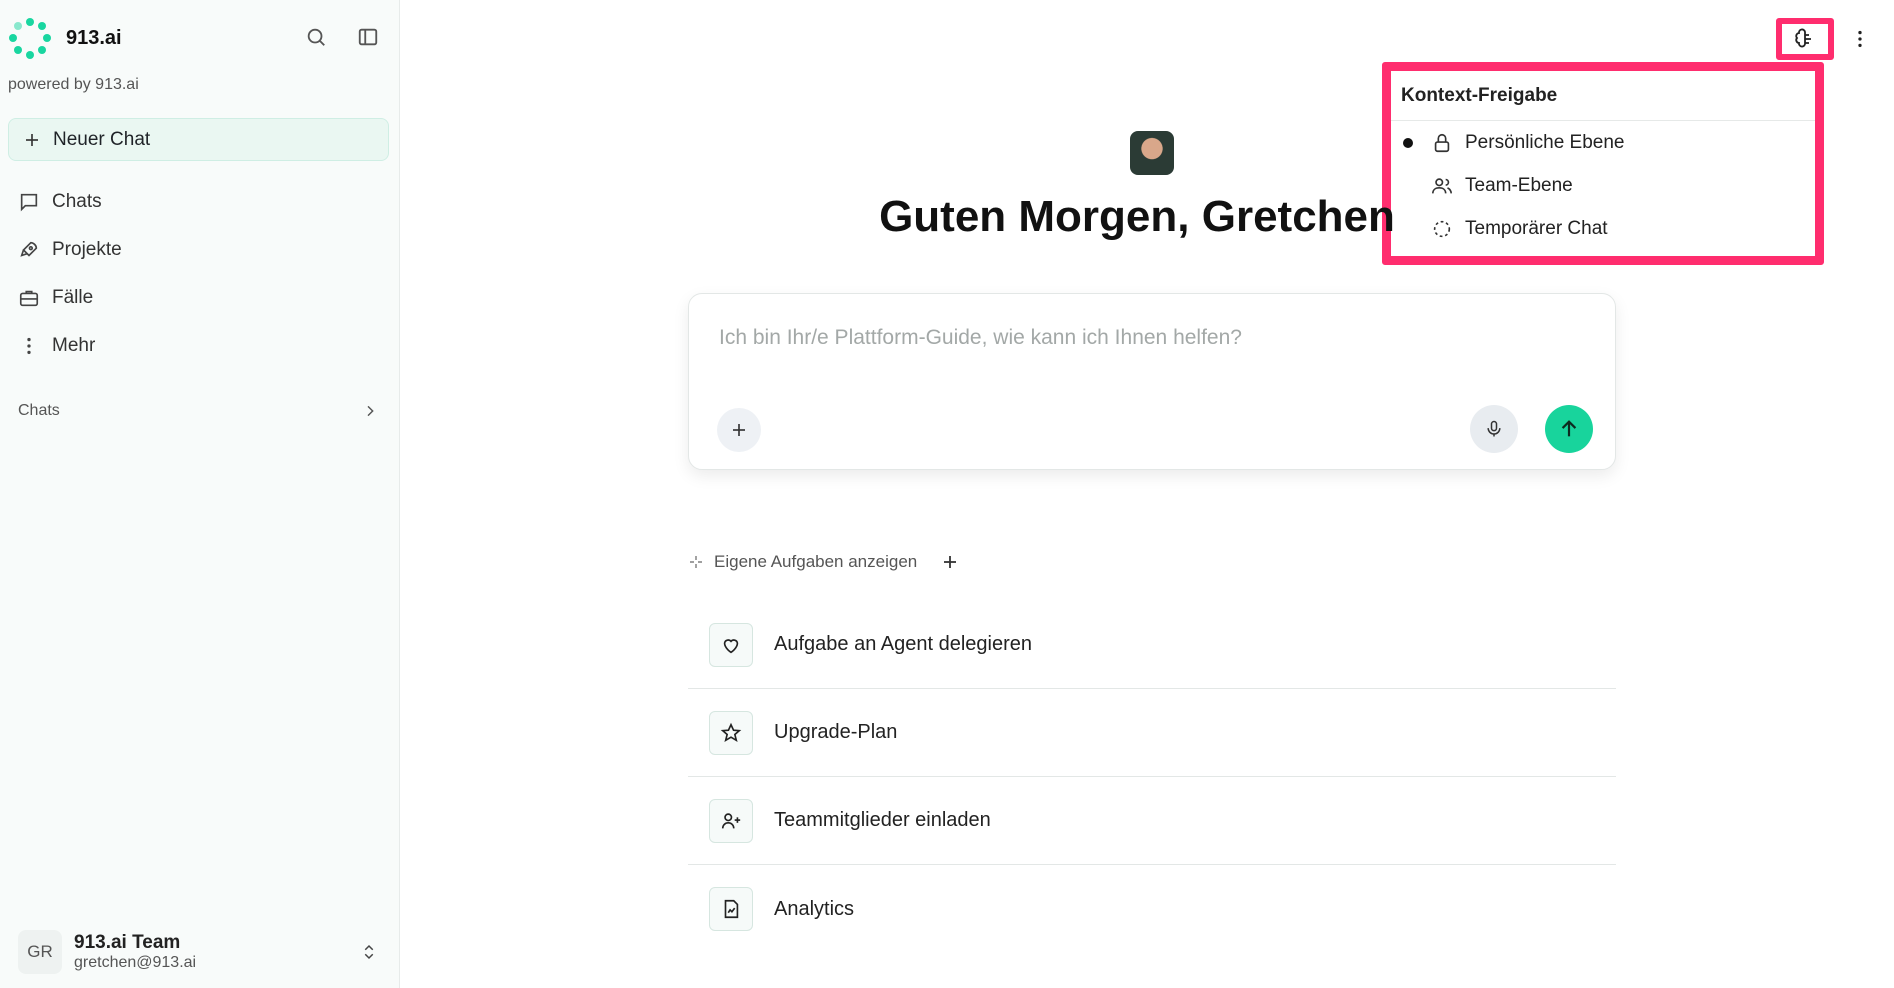 Image resolution: width=1894 pixels, height=988 pixels. Describe the element at coordinates (1442, 142) in the screenshot. I see `lock-icon` at that location.